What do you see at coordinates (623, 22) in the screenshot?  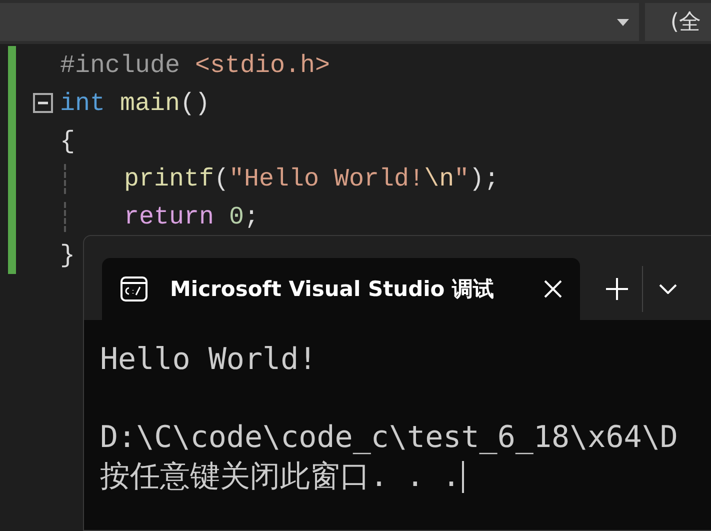 I see `caret-icon` at bounding box center [623, 22].